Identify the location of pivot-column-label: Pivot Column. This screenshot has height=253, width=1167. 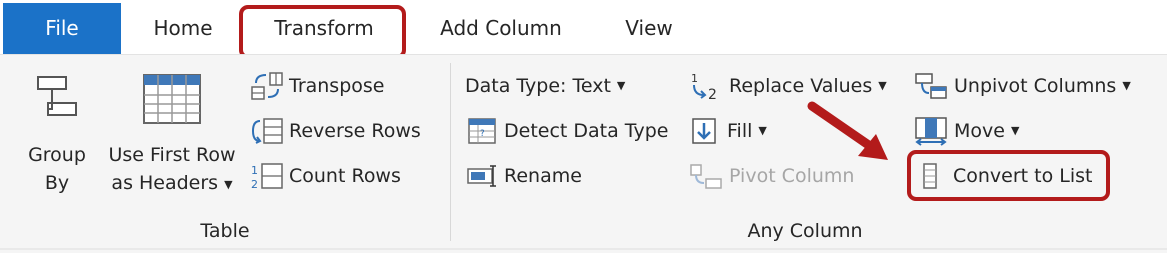
(792, 176).